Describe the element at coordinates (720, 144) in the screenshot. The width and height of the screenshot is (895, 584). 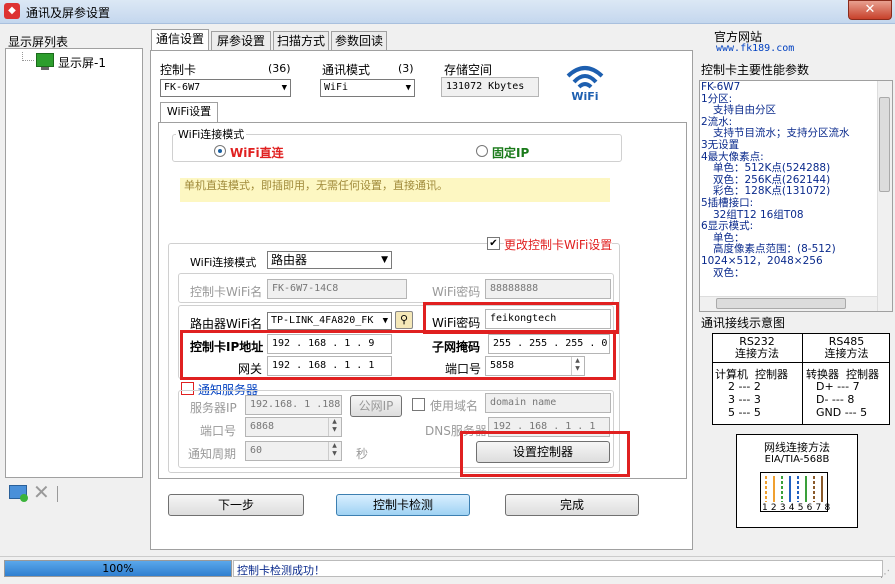
I see `perf-line: 3无设置` at that location.